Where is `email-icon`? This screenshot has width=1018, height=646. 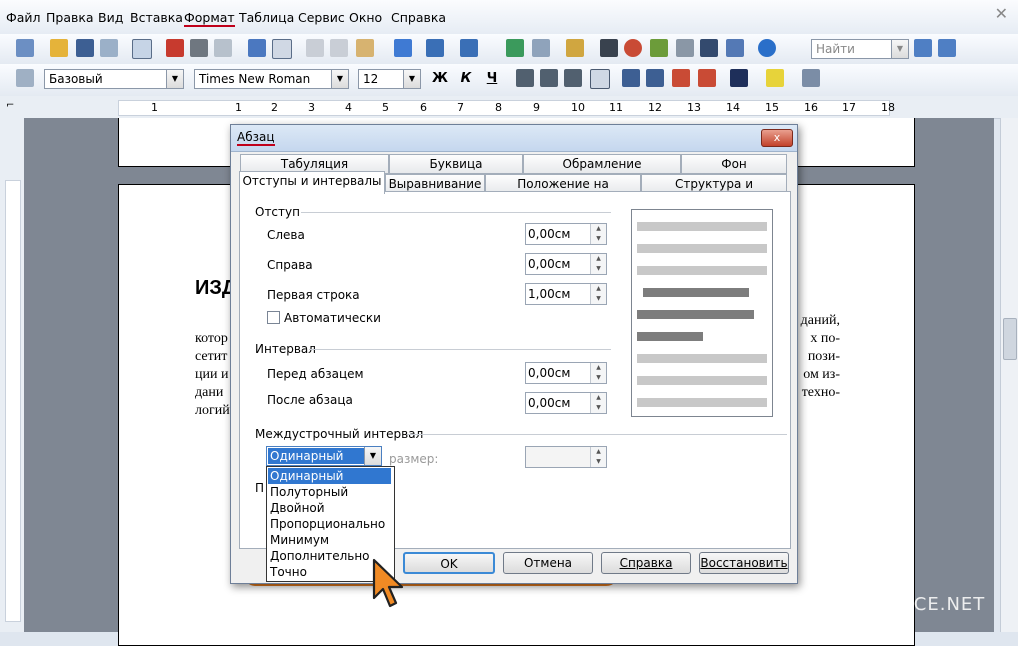 email-icon is located at coordinates (109, 48).